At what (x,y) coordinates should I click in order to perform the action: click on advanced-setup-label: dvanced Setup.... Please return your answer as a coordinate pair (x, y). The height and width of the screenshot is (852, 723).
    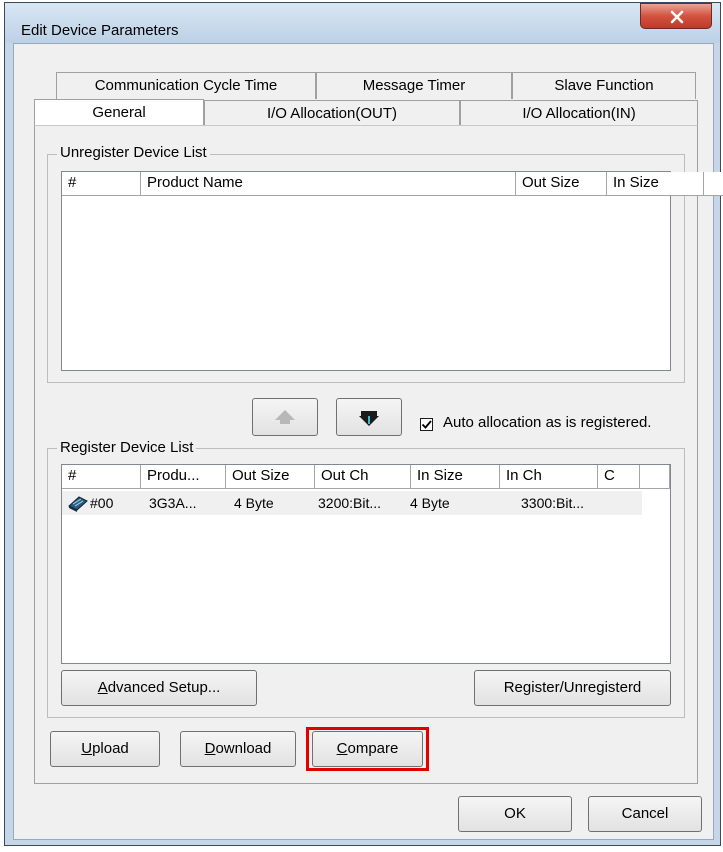
    Looking at the image, I should click on (164, 687).